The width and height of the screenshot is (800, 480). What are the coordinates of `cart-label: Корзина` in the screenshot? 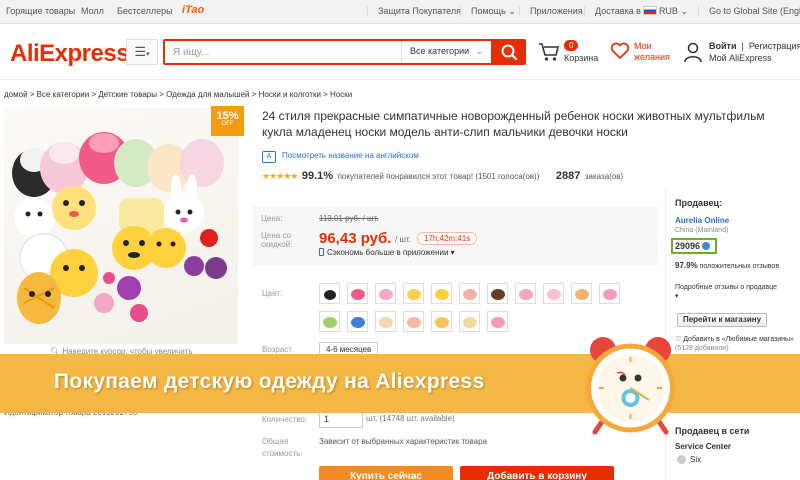 It's located at (581, 58).